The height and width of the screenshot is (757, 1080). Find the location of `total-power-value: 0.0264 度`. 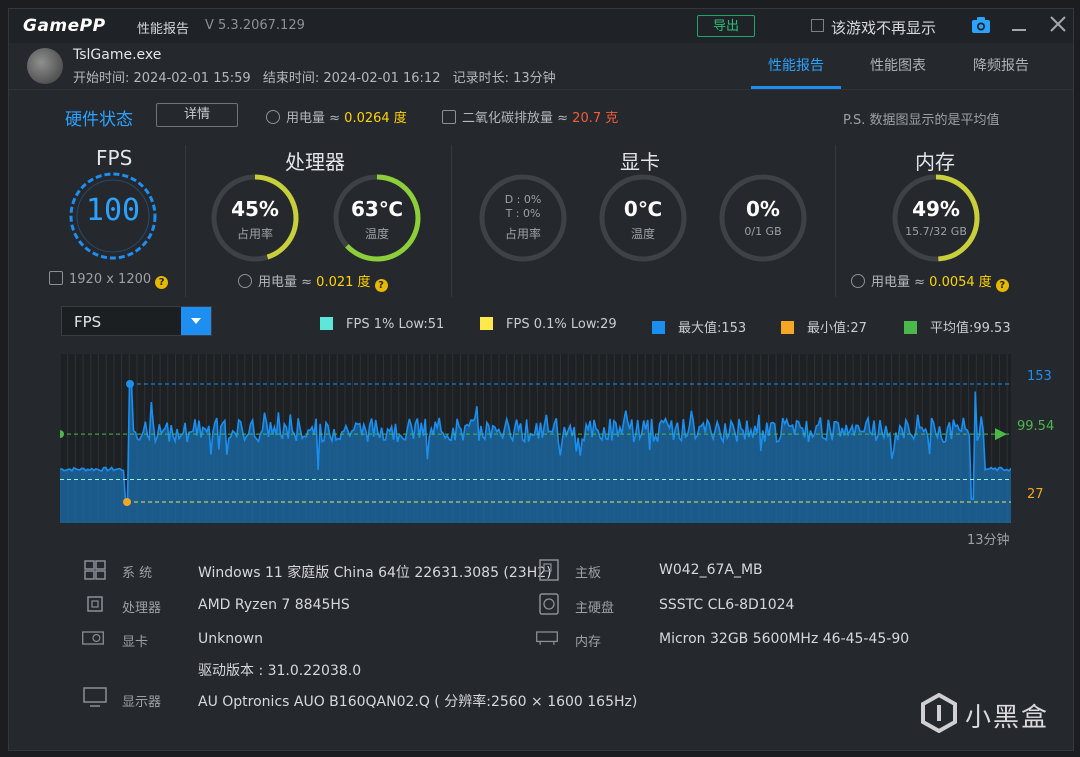

total-power-value: 0.0264 度 is located at coordinates (375, 118).